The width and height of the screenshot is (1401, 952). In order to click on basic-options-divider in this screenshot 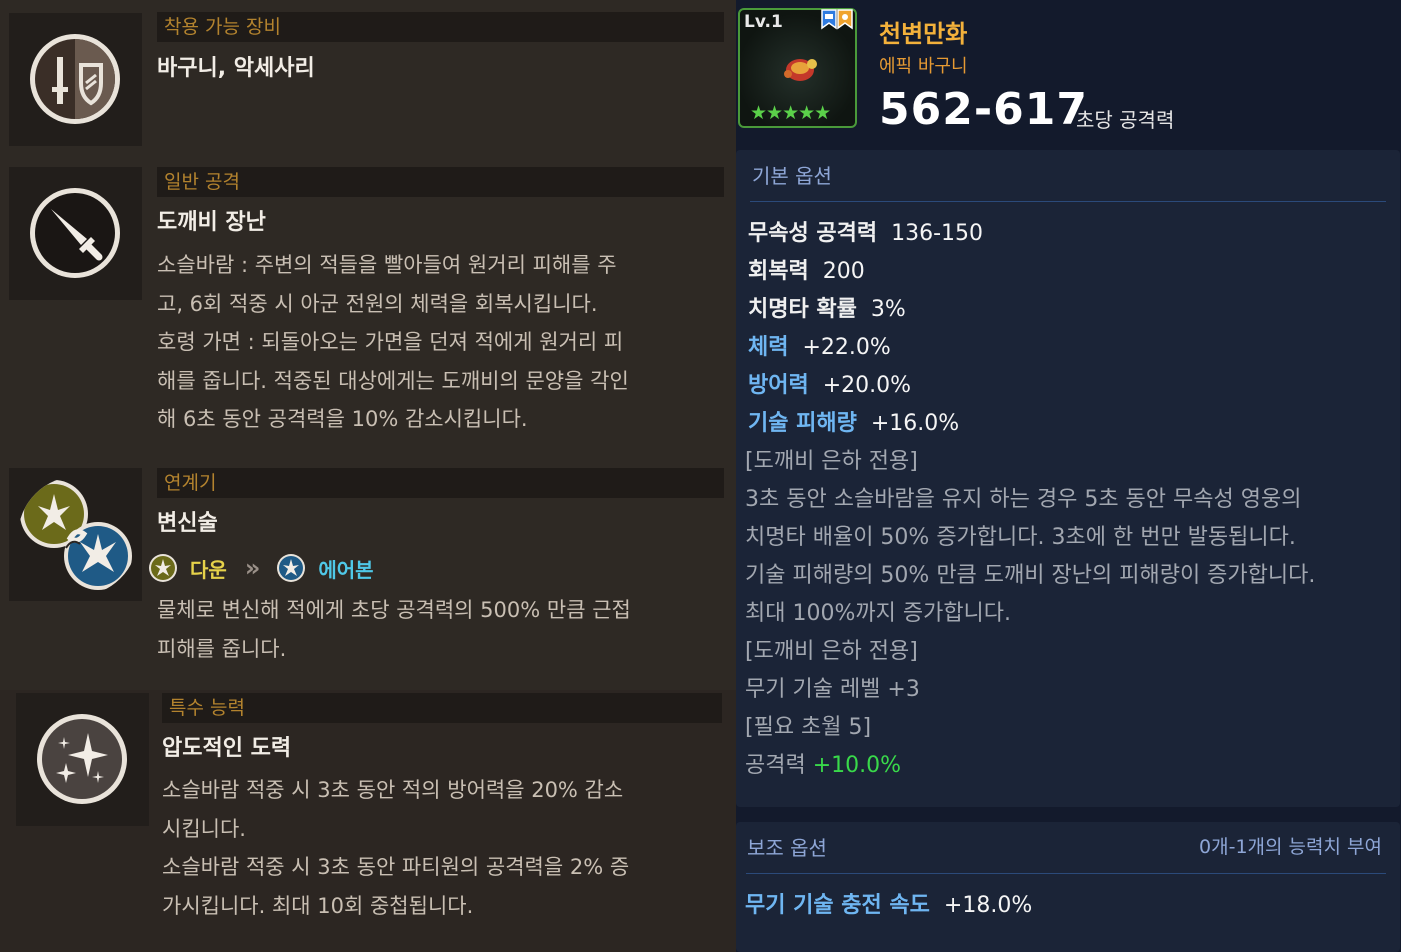, I will do `click(1068, 201)`.